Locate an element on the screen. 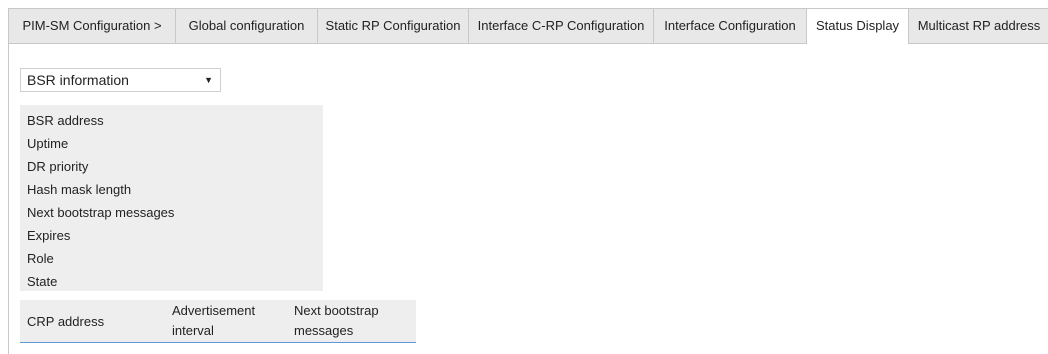  bsr-address-label: BSR address is located at coordinates (65, 120).